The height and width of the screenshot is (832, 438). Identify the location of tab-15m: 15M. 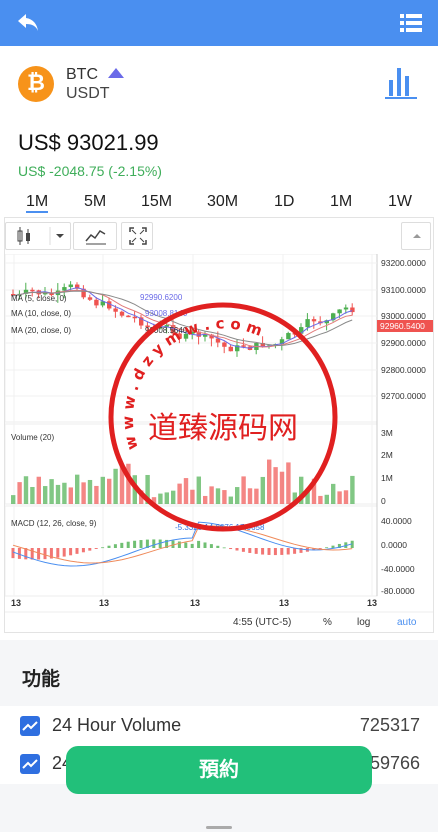
(156, 202).